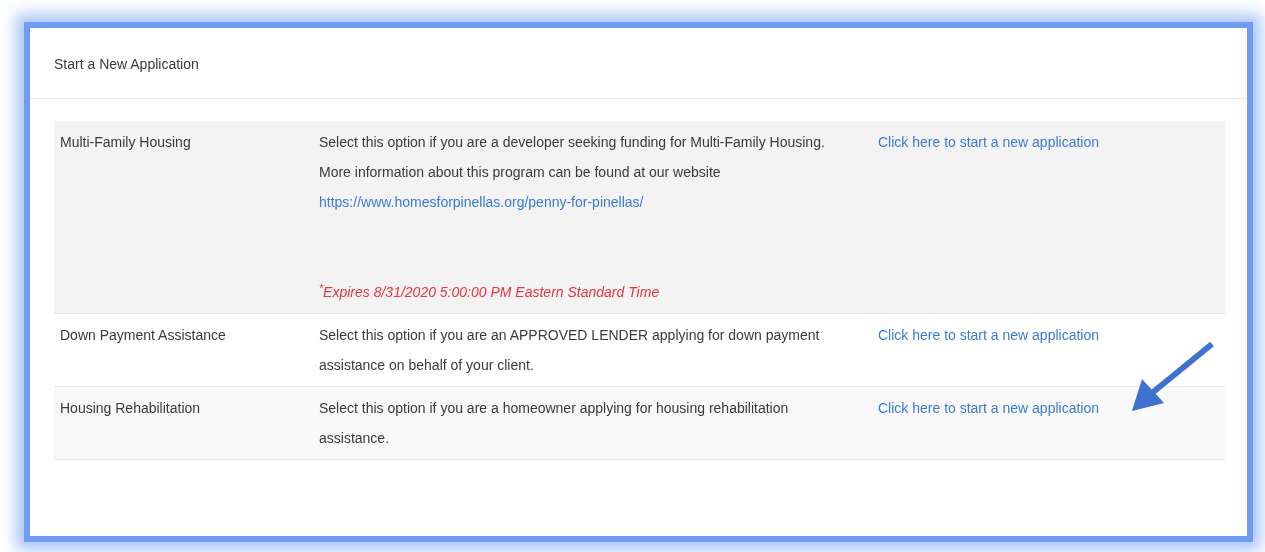  What do you see at coordinates (143, 335) in the screenshot?
I see `program-name: Down Payment Assistance` at bounding box center [143, 335].